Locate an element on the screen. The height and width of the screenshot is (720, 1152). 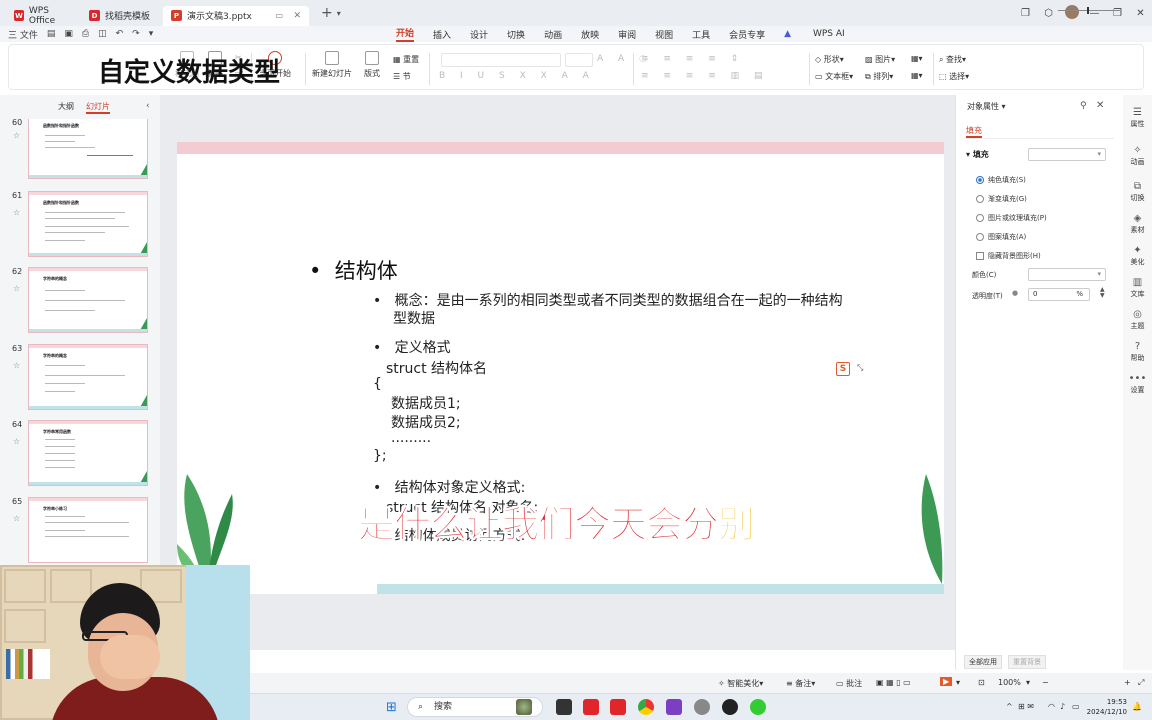
notes-button: ≡ 备注▾ is located at coordinates (800, 683).